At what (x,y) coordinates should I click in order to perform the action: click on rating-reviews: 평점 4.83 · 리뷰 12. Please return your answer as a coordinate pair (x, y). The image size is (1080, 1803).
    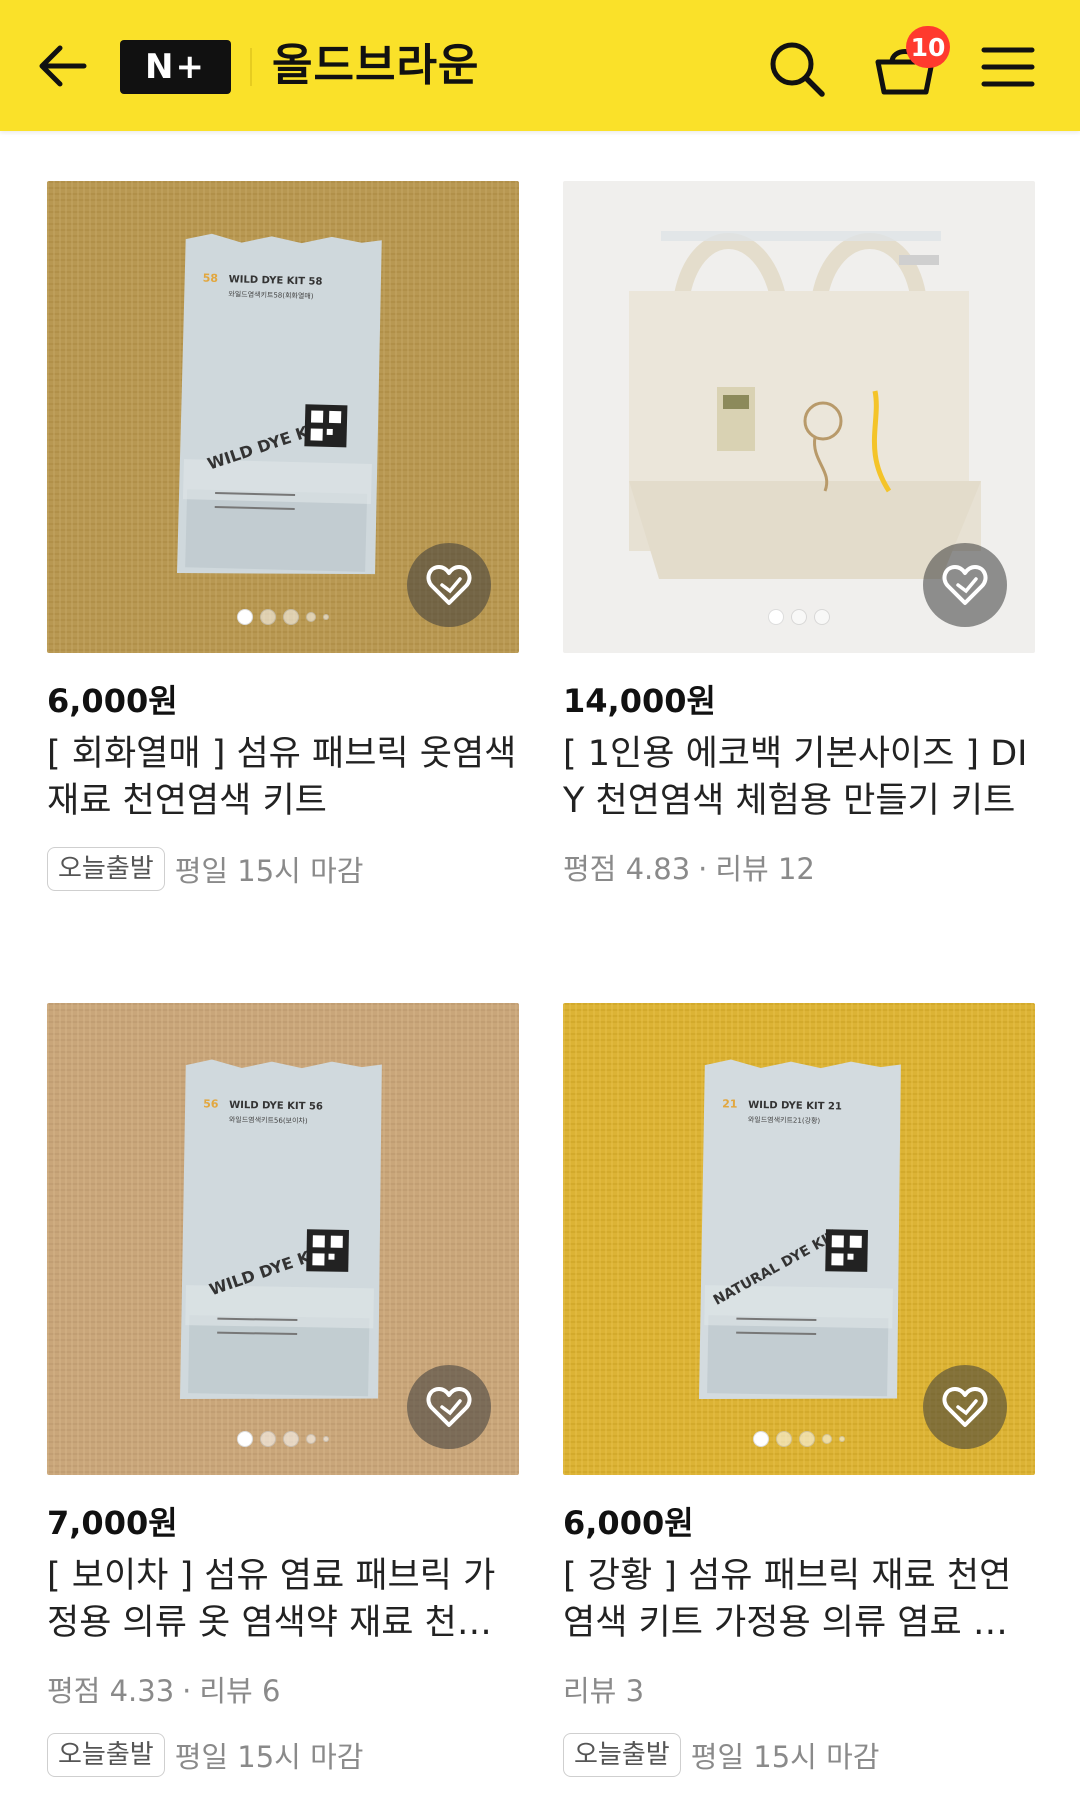
    Looking at the image, I should click on (799, 869).